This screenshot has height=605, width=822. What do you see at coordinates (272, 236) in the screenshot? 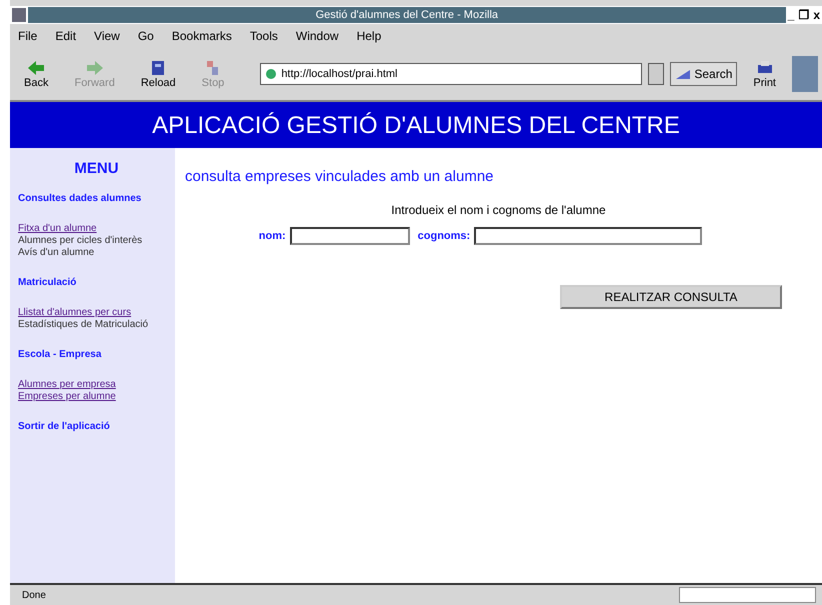
I see `field-label: nom:` at bounding box center [272, 236].